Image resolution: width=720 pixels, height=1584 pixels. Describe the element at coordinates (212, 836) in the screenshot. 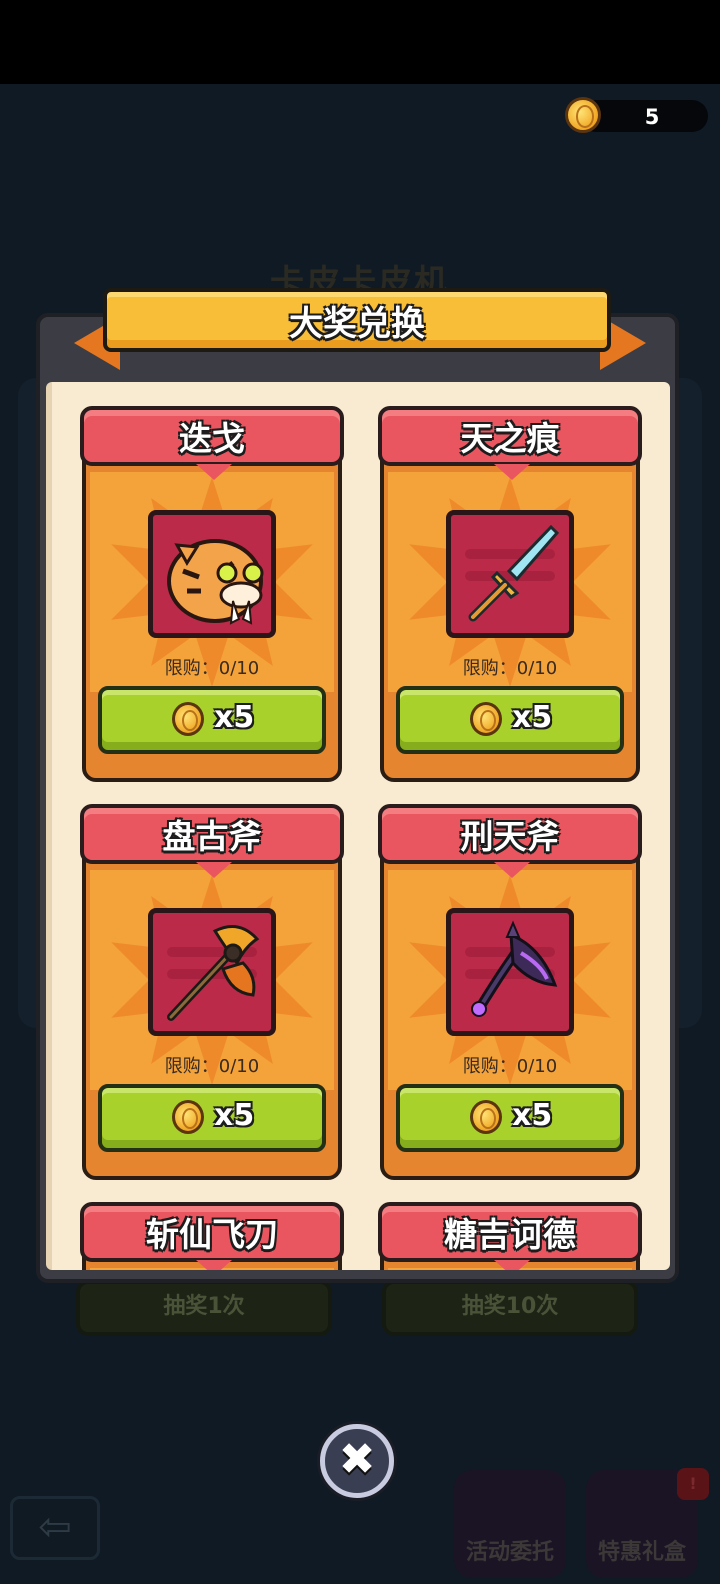

I see `item-name: 盘古斧` at that location.